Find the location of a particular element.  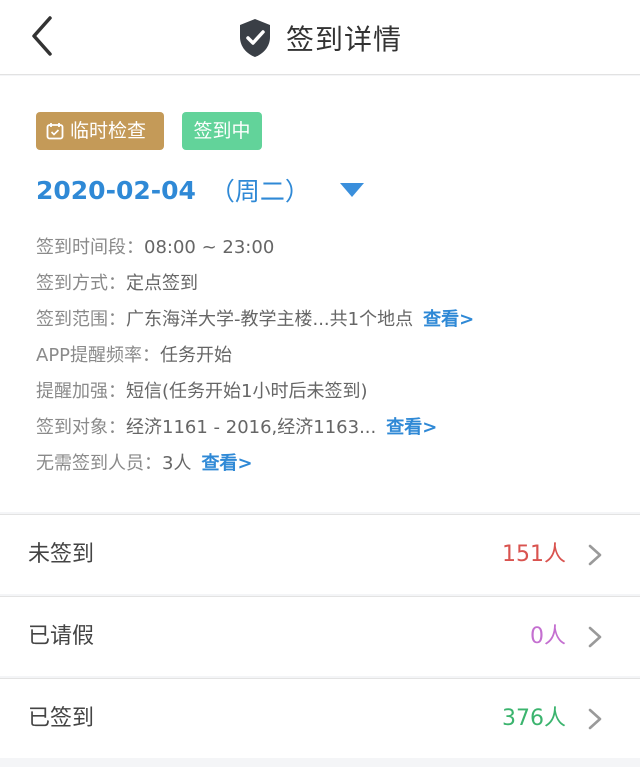

view-target-link: 查看> is located at coordinates (411, 427).